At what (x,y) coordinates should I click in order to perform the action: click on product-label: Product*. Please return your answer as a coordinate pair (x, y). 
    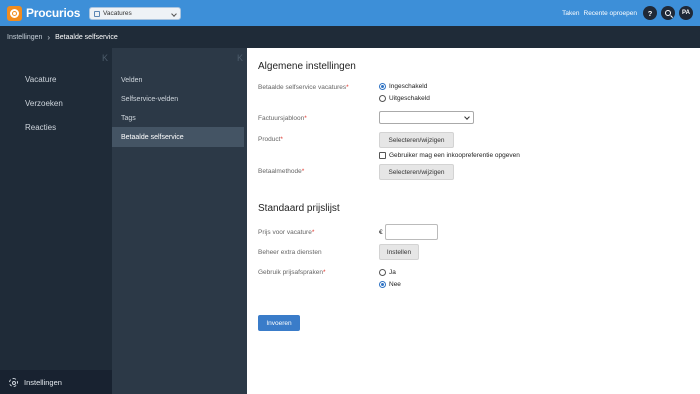
    Looking at the image, I should click on (270, 139).